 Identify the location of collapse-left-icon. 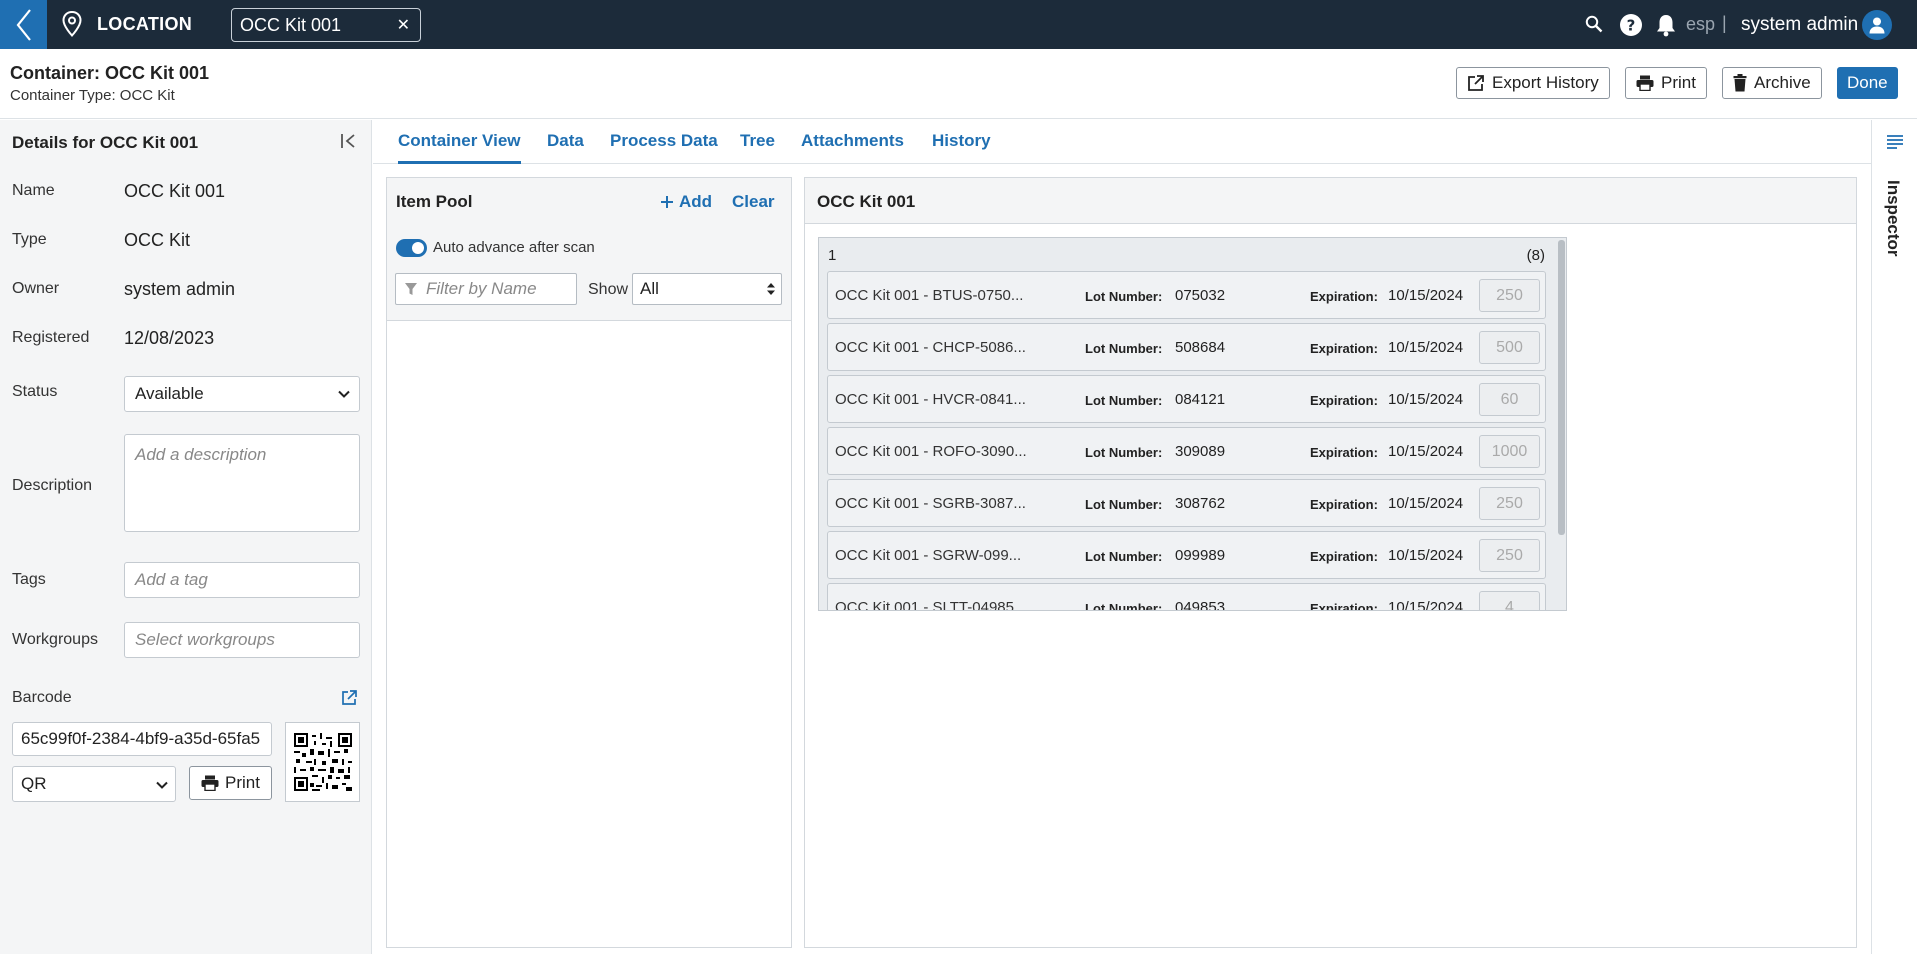
(349, 141).